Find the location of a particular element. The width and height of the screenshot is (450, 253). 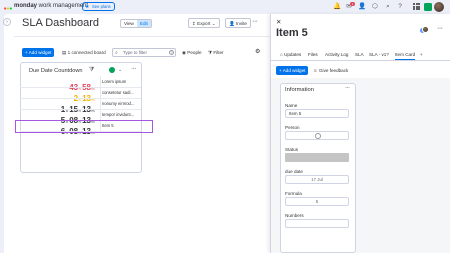

app-switcher-icon is located at coordinates (416, 6).